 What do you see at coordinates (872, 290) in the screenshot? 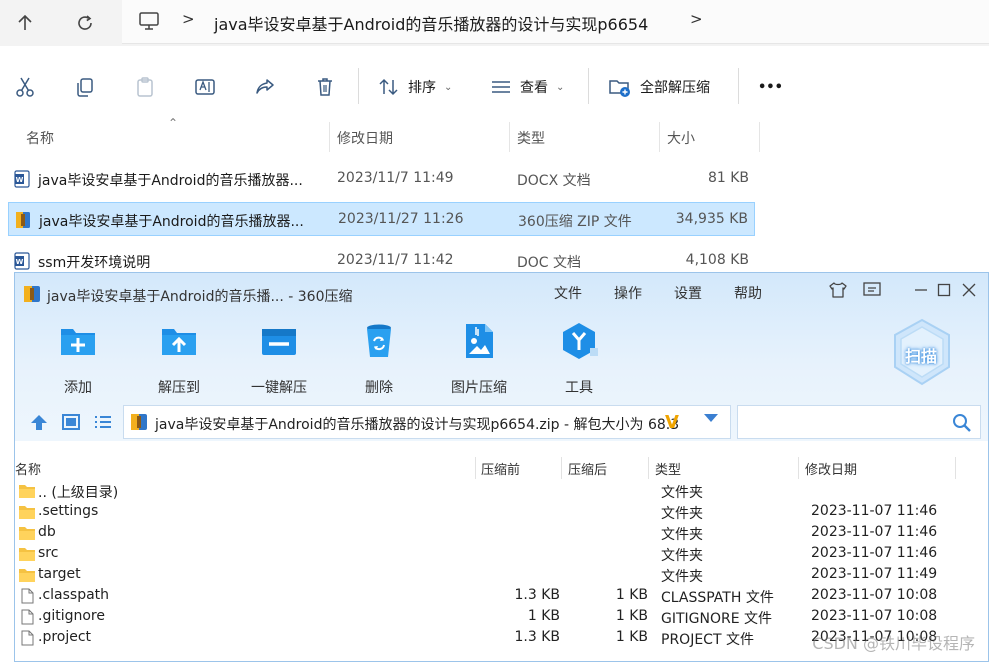
I see `feedback-icon` at bounding box center [872, 290].